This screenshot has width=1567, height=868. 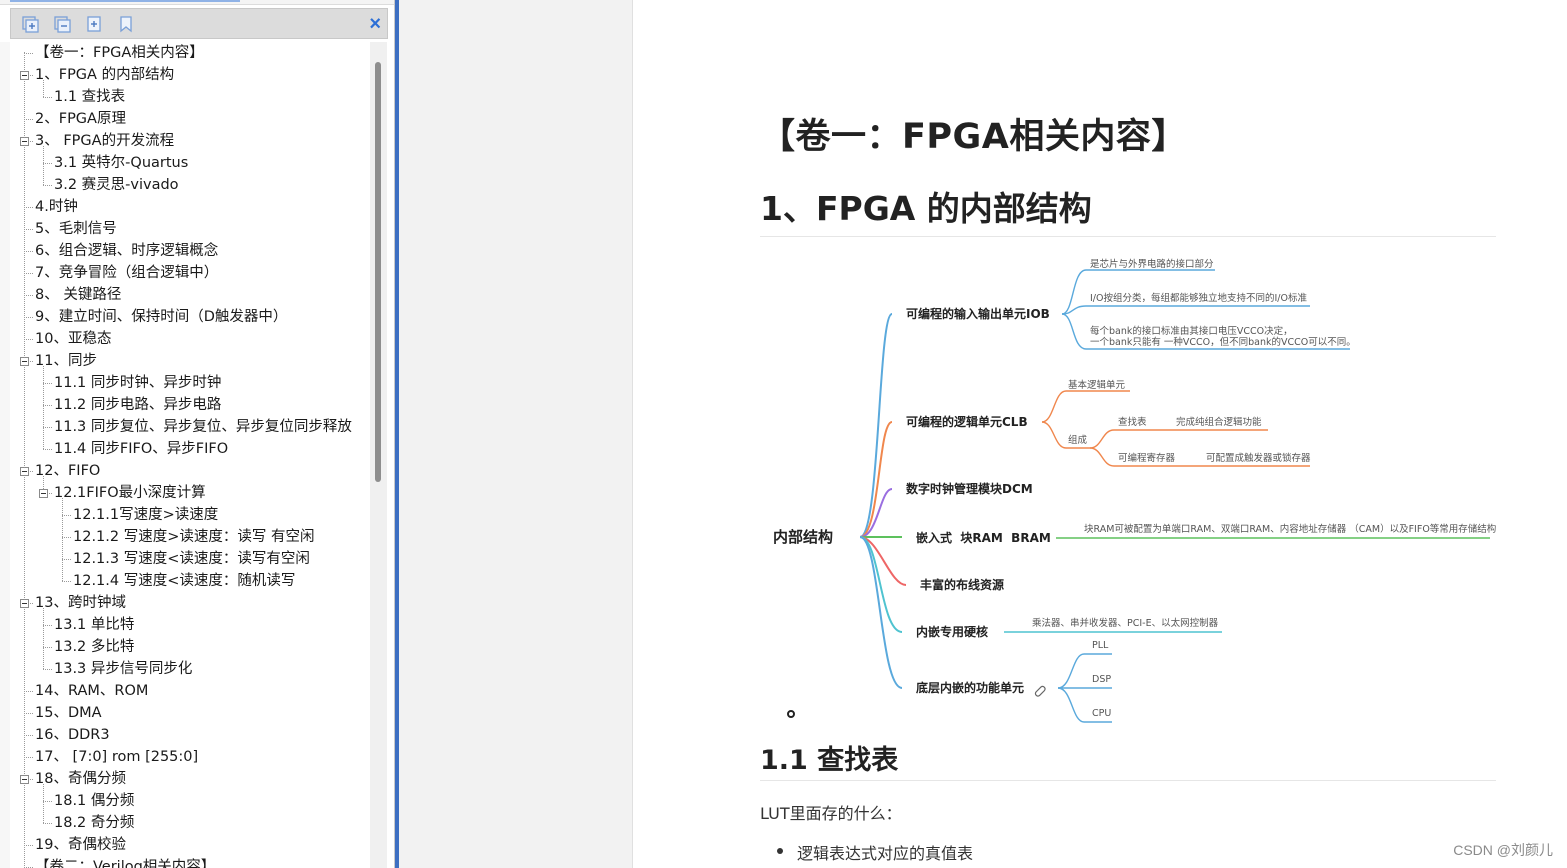 I want to click on bookmark-item: 13.2 多比特, so click(x=94, y=647).